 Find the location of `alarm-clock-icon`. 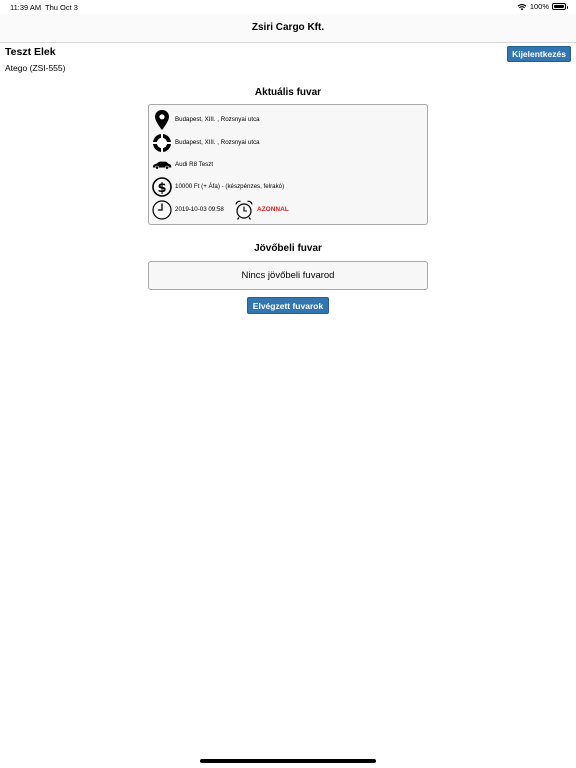

alarm-clock-icon is located at coordinates (244, 210).